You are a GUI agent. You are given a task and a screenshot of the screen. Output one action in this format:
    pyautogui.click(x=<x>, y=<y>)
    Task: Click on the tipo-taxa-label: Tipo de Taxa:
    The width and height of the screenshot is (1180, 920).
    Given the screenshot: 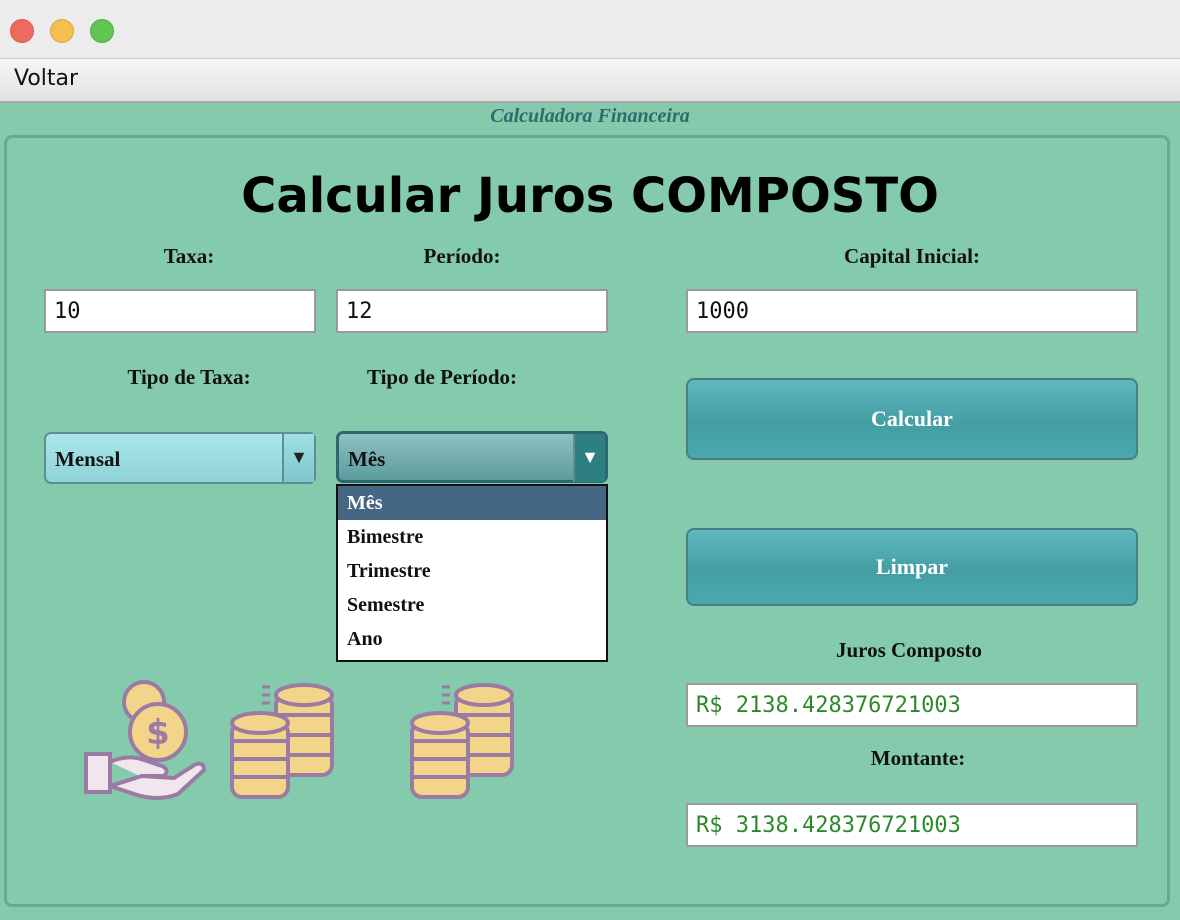 What is the action you would take?
    pyautogui.click(x=189, y=377)
    